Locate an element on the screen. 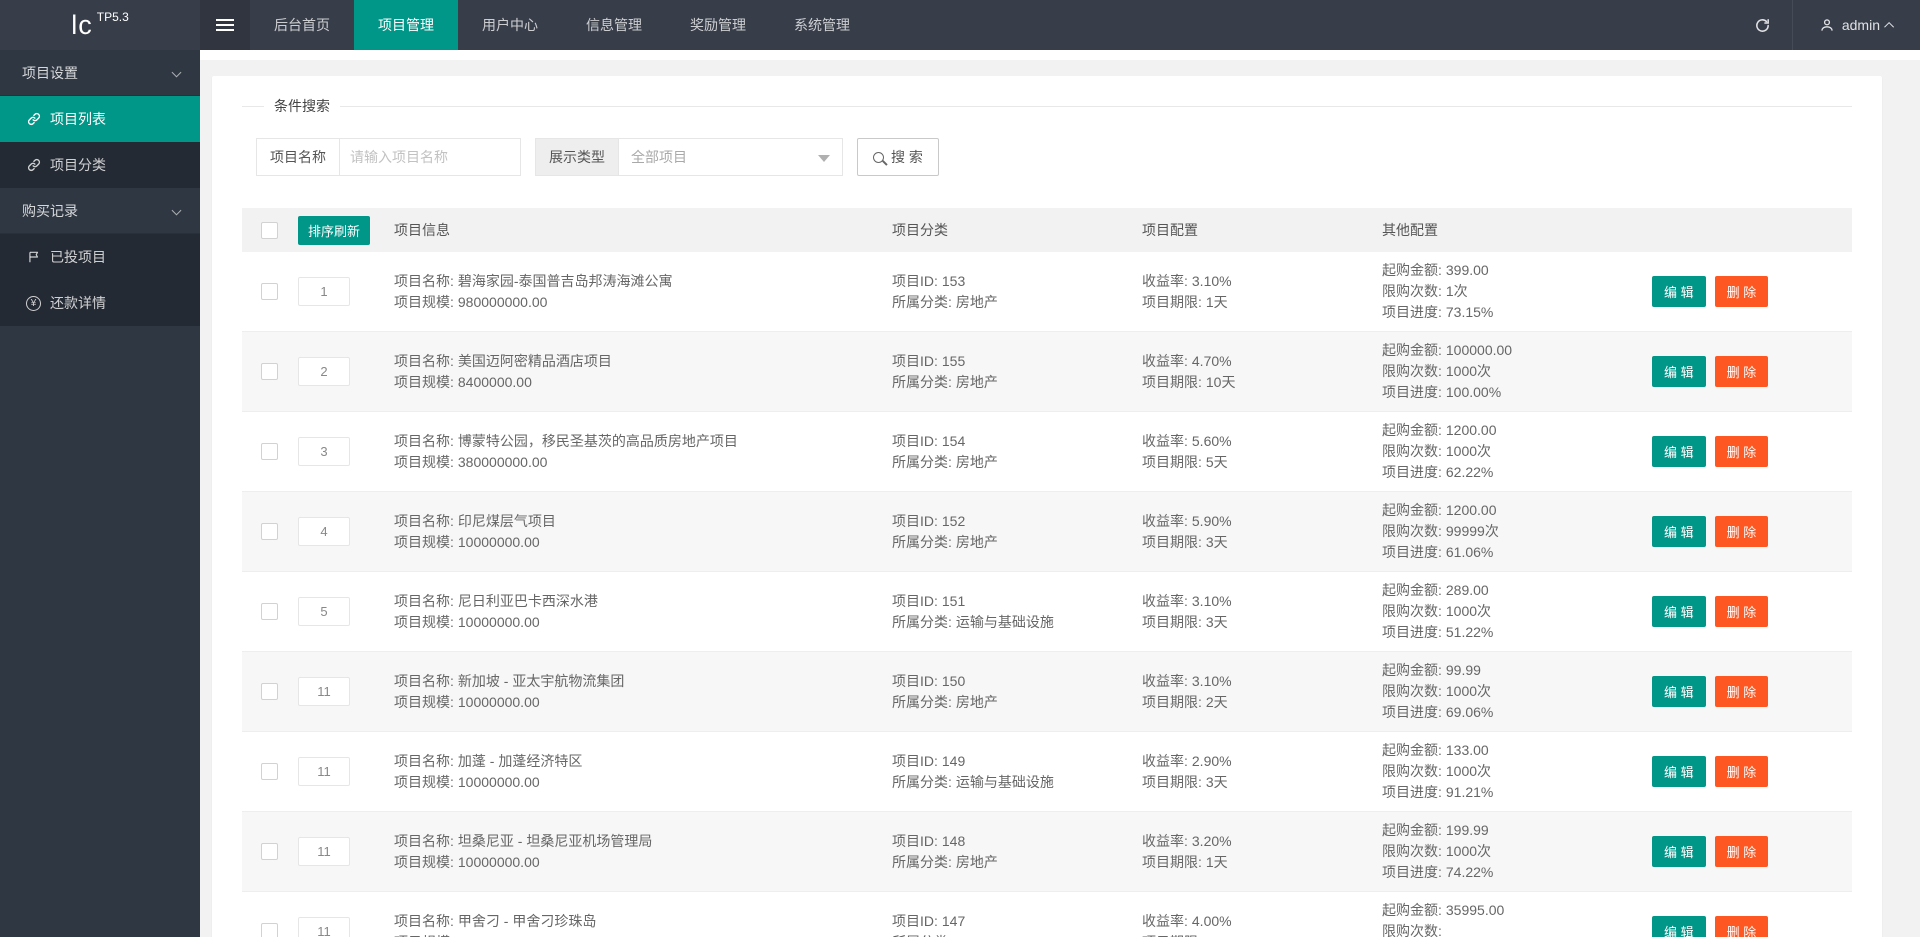 This screenshot has width=1920, height=937. refresh-button is located at coordinates (1763, 25).